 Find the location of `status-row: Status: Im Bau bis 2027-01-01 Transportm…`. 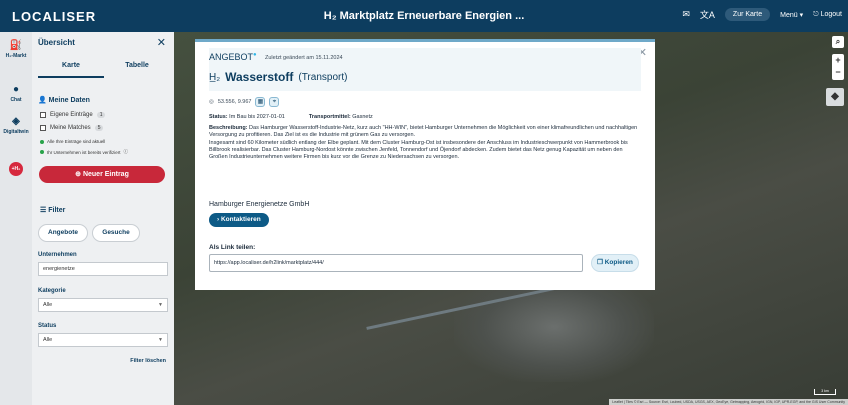

status-row: Status: Im Bau bis 2027-01-01 Transportm… is located at coordinates (291, 117).